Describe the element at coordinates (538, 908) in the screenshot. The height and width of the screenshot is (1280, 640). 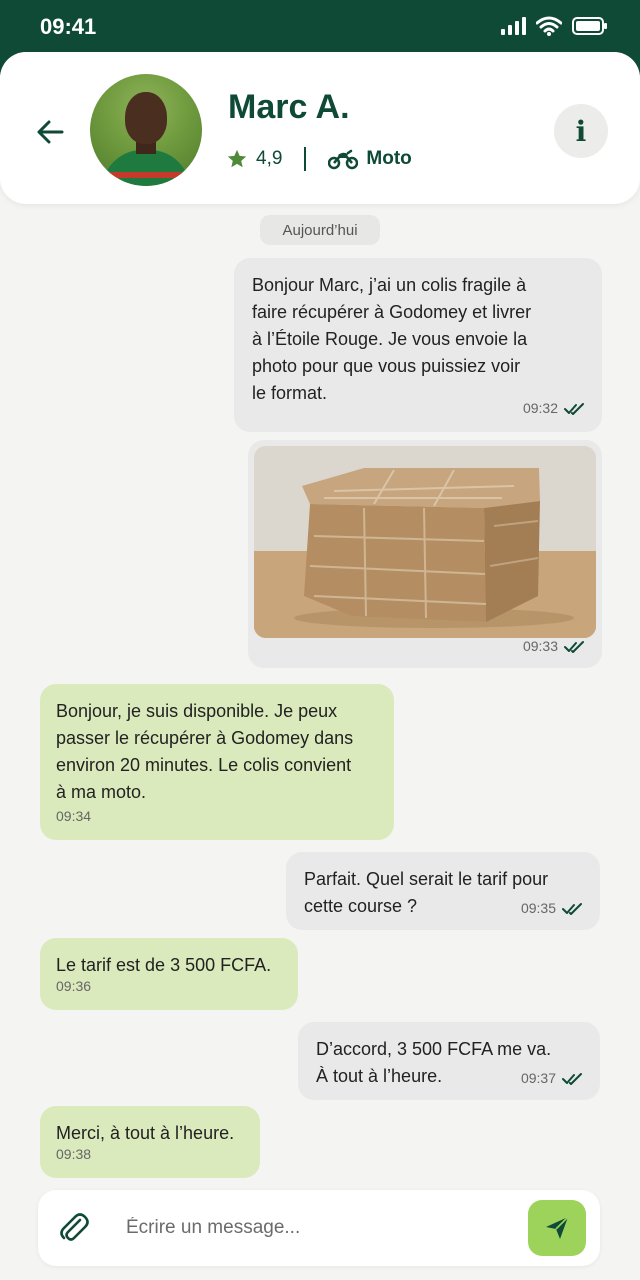
I see `message-time: 09:35` at that location.